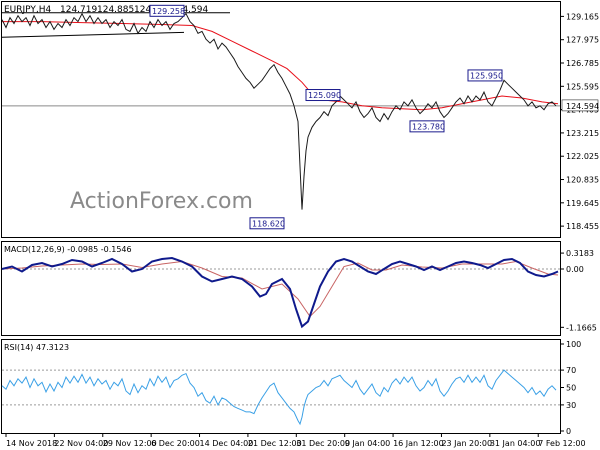  Describe the element at coordinates (28, 10) in the screenshot. I see `symbol-label: EURJPY,H4` at that location.